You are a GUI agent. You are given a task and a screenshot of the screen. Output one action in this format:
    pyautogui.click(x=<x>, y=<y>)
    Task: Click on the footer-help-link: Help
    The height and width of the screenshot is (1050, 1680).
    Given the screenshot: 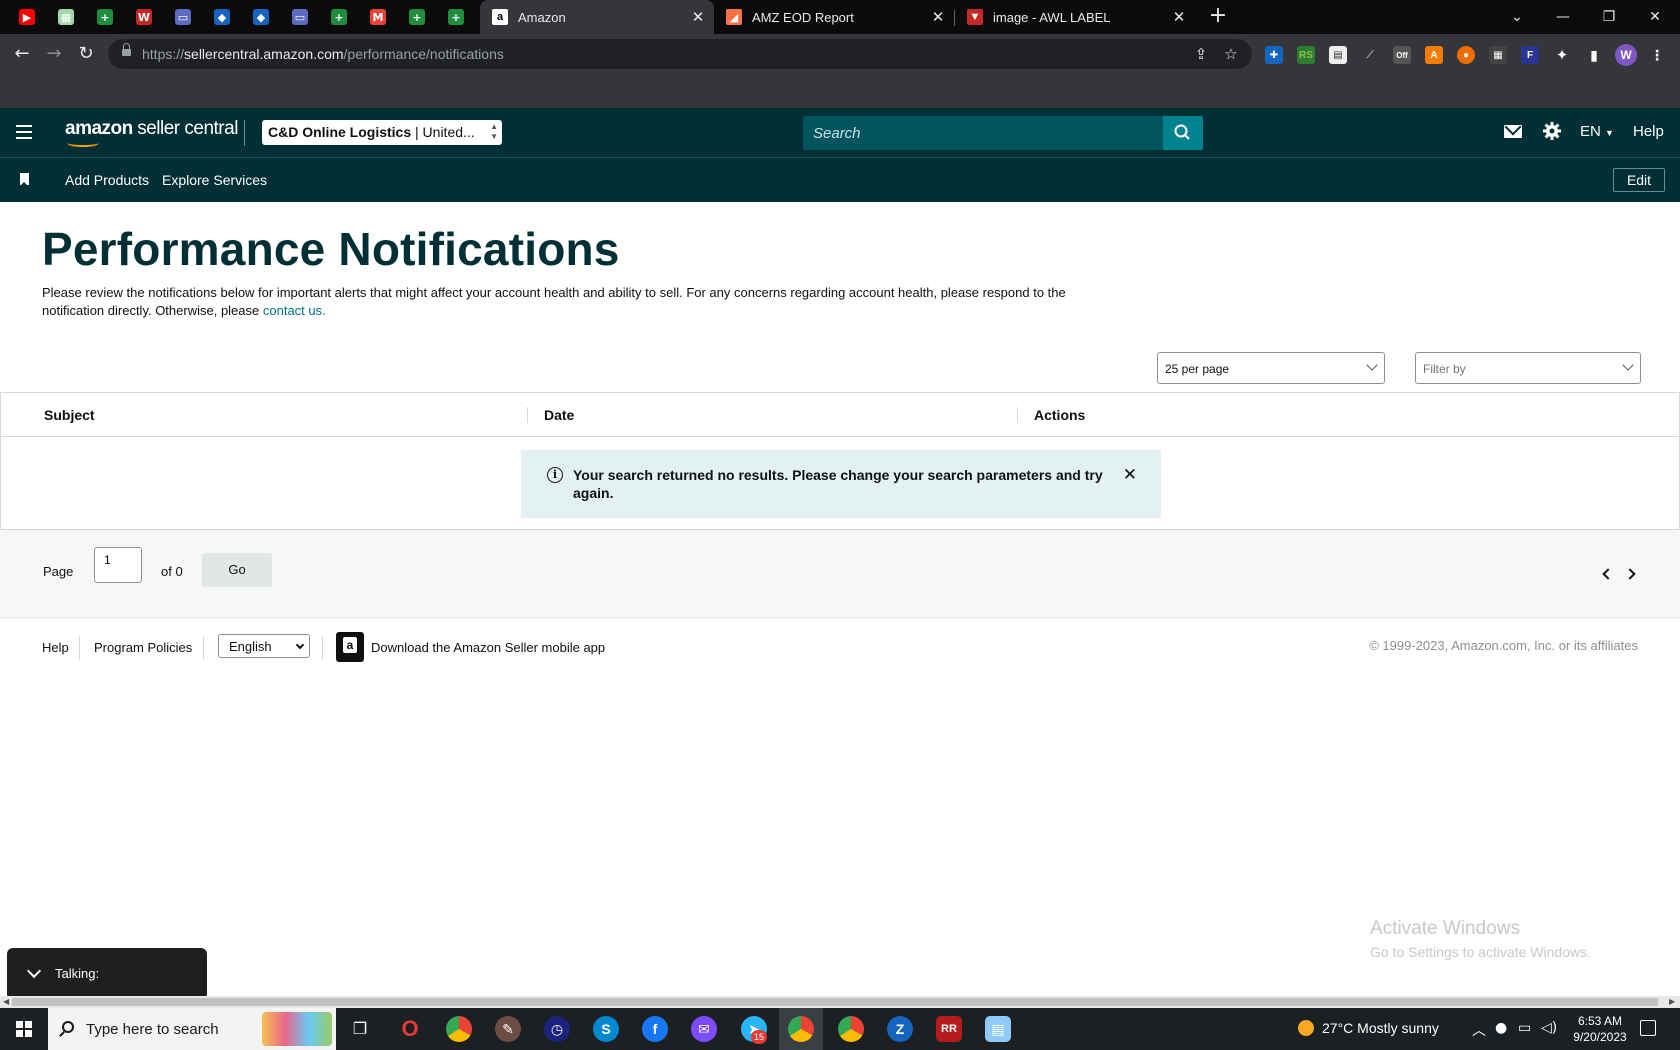 What is the action you would take?
    pyautogui.click(x=55, y=647)
    